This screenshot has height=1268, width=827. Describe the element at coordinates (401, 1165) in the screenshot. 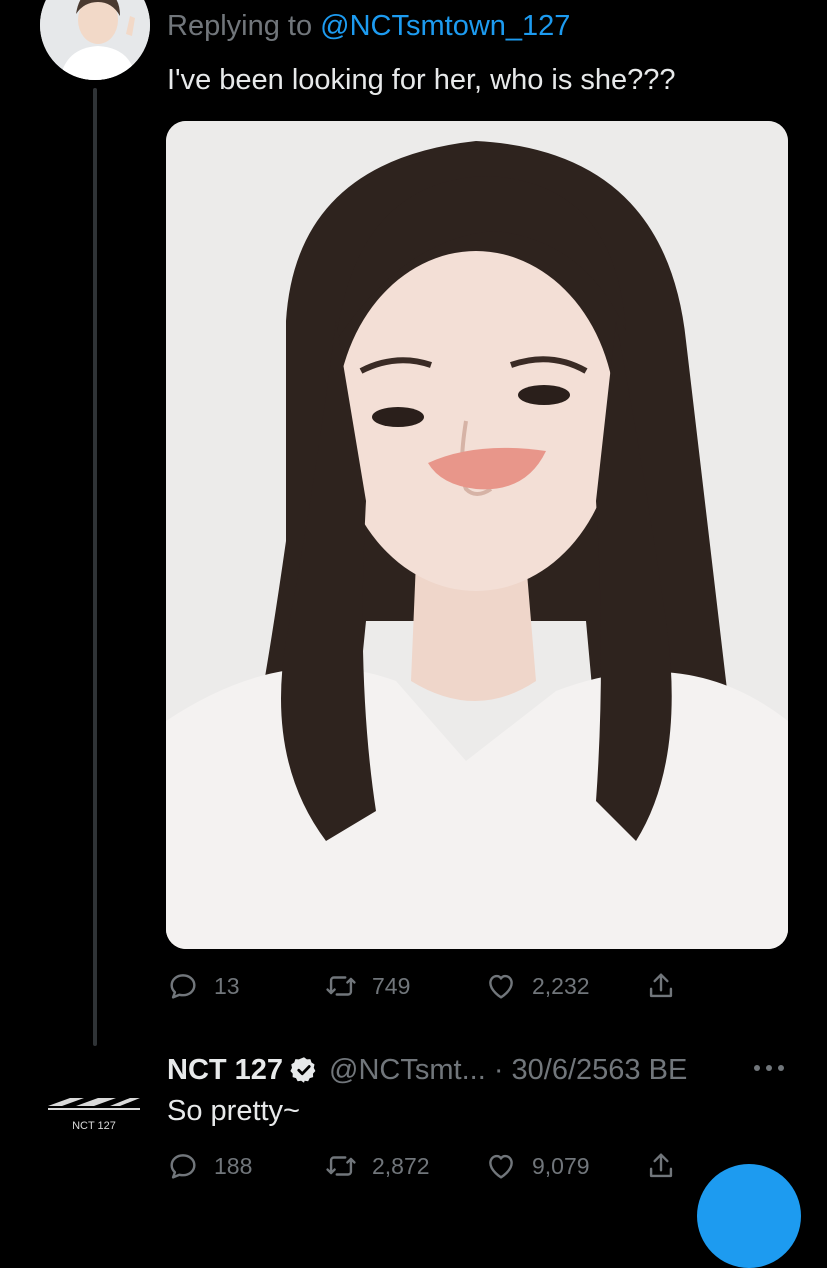

I see `retweet-count: 2,872` at that location.